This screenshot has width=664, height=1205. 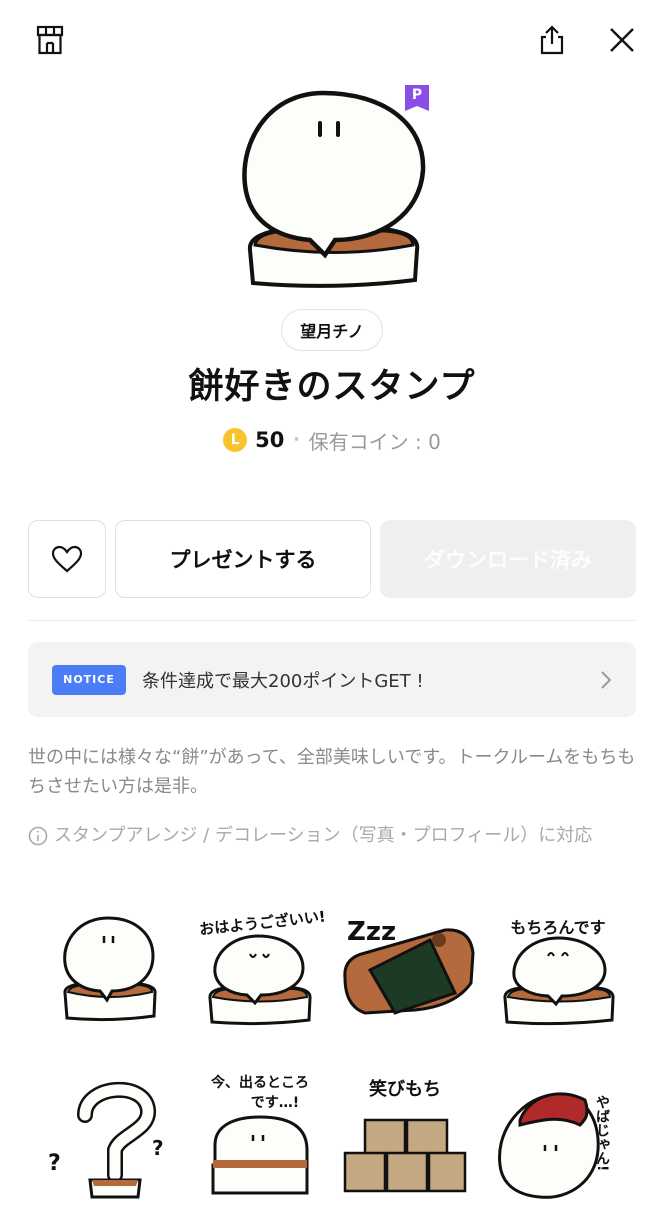 I want to click on notice-banner: NOTICE 条件達成で最大200ポイントGET !, so click(x=332, y=679).